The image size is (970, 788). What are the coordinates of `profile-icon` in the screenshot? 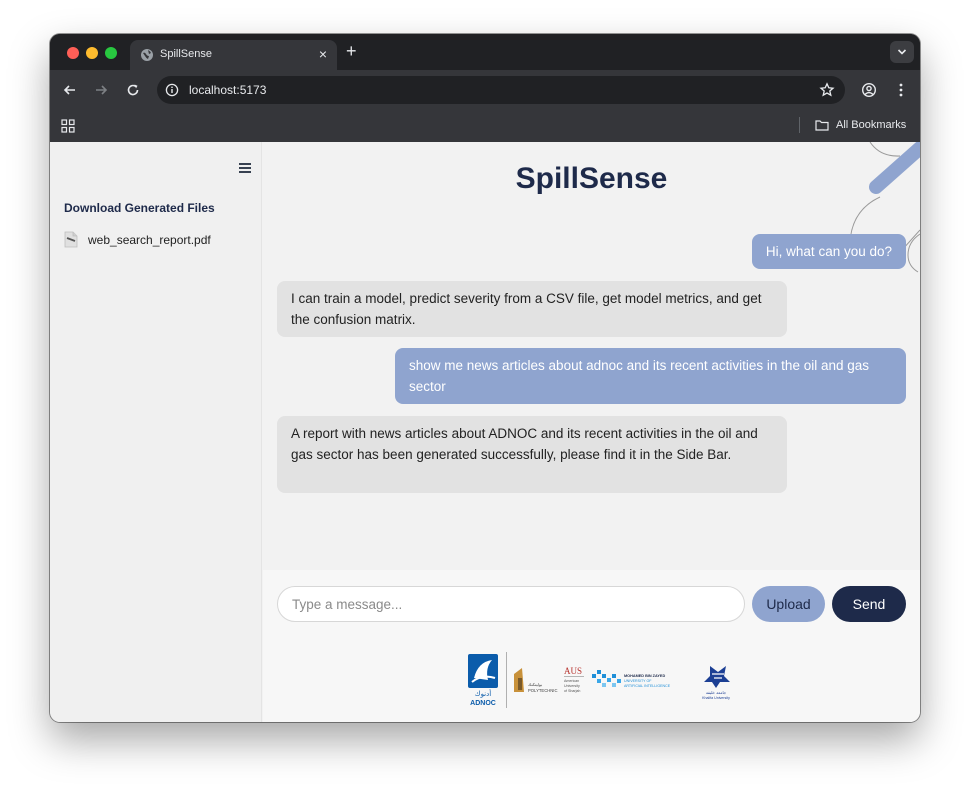 It's located at (869, 90).